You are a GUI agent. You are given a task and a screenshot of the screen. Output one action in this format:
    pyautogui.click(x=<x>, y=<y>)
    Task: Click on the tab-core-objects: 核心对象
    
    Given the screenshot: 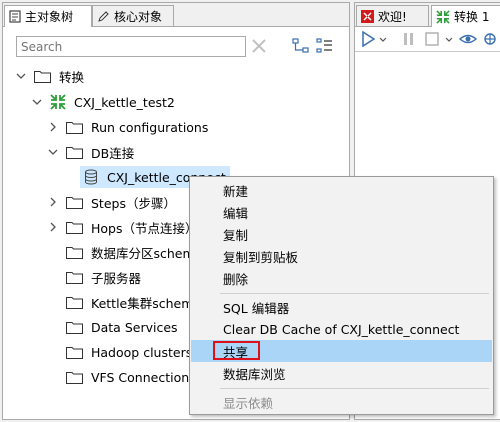 What is the action you would take?
    pyautogui.click(x=133, y=15)
    